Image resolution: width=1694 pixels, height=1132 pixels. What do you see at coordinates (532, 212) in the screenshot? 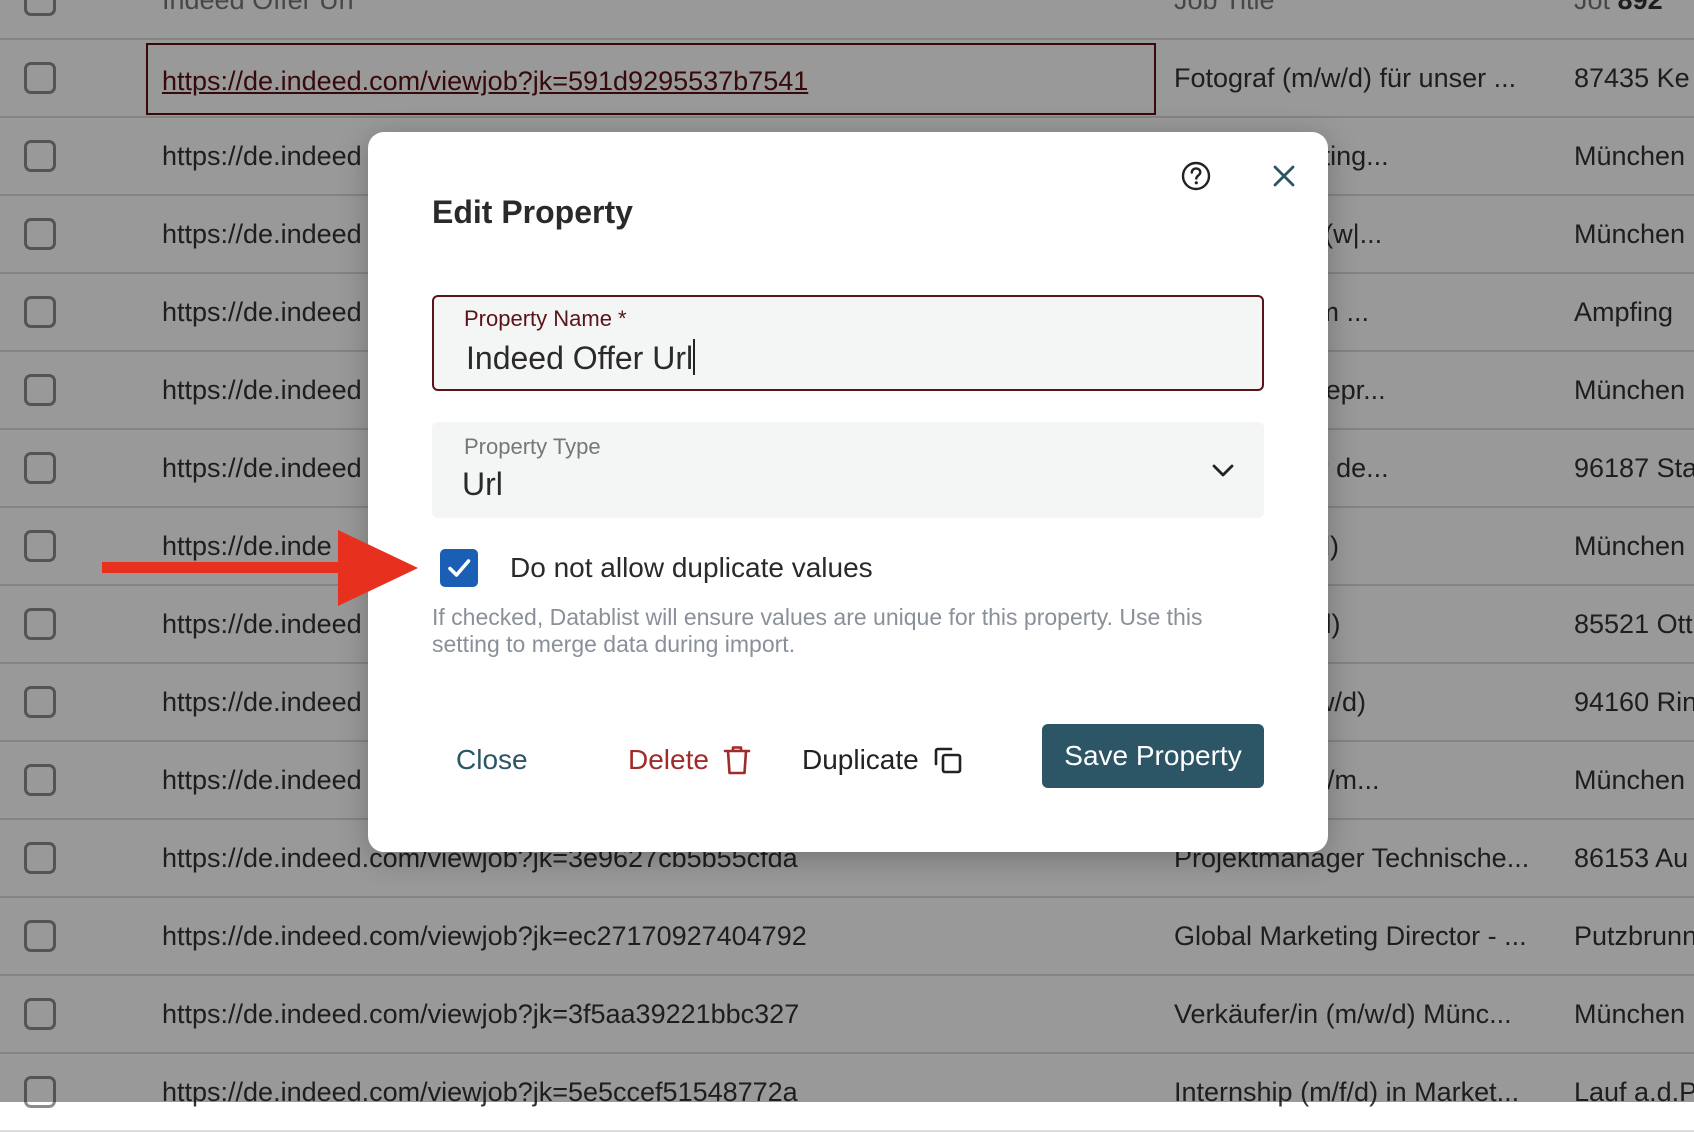
I see `dialog-title: Edit Property` at bounding box center [532, 212].